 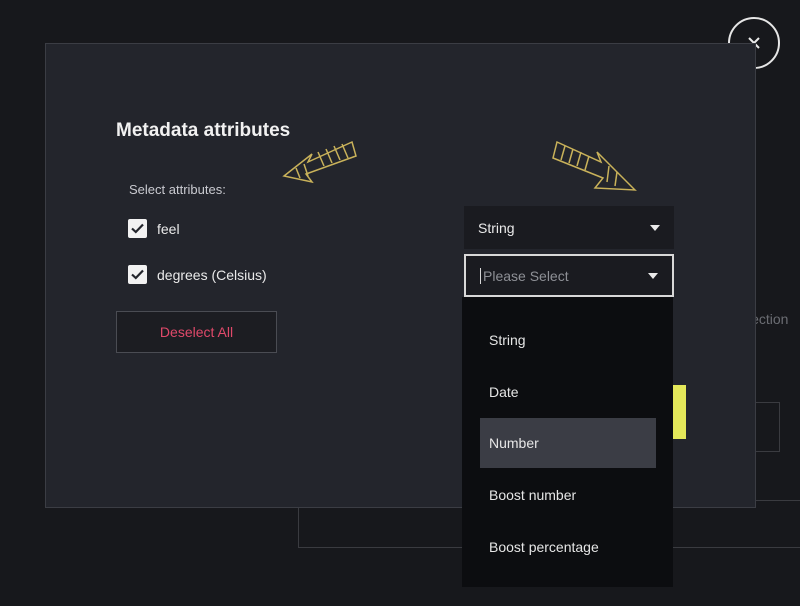 I want to click on dropdown-option-boost-number: Boost number, so click(x=568, y=495).